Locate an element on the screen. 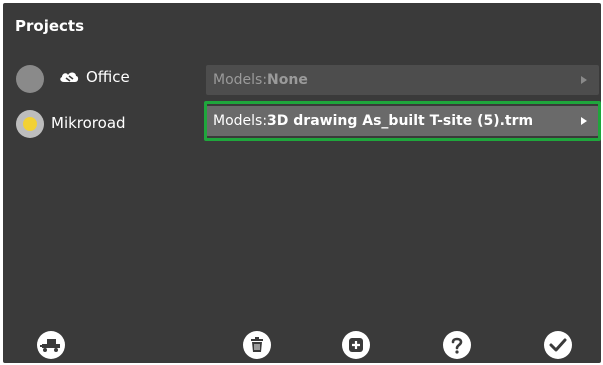  project-radio-mikroroad is located at coordinates (30, 124).